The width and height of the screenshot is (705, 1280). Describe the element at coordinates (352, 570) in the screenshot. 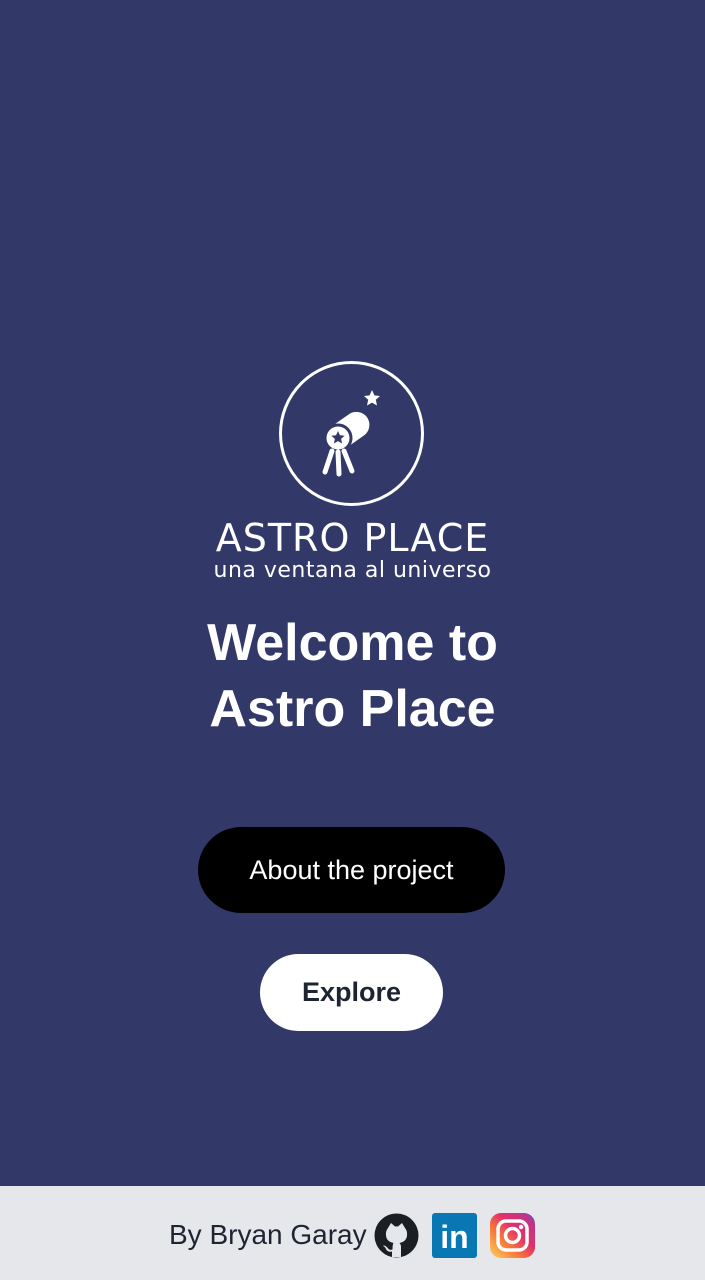

I see `logo-tagline: una ventana al universo` at that location.